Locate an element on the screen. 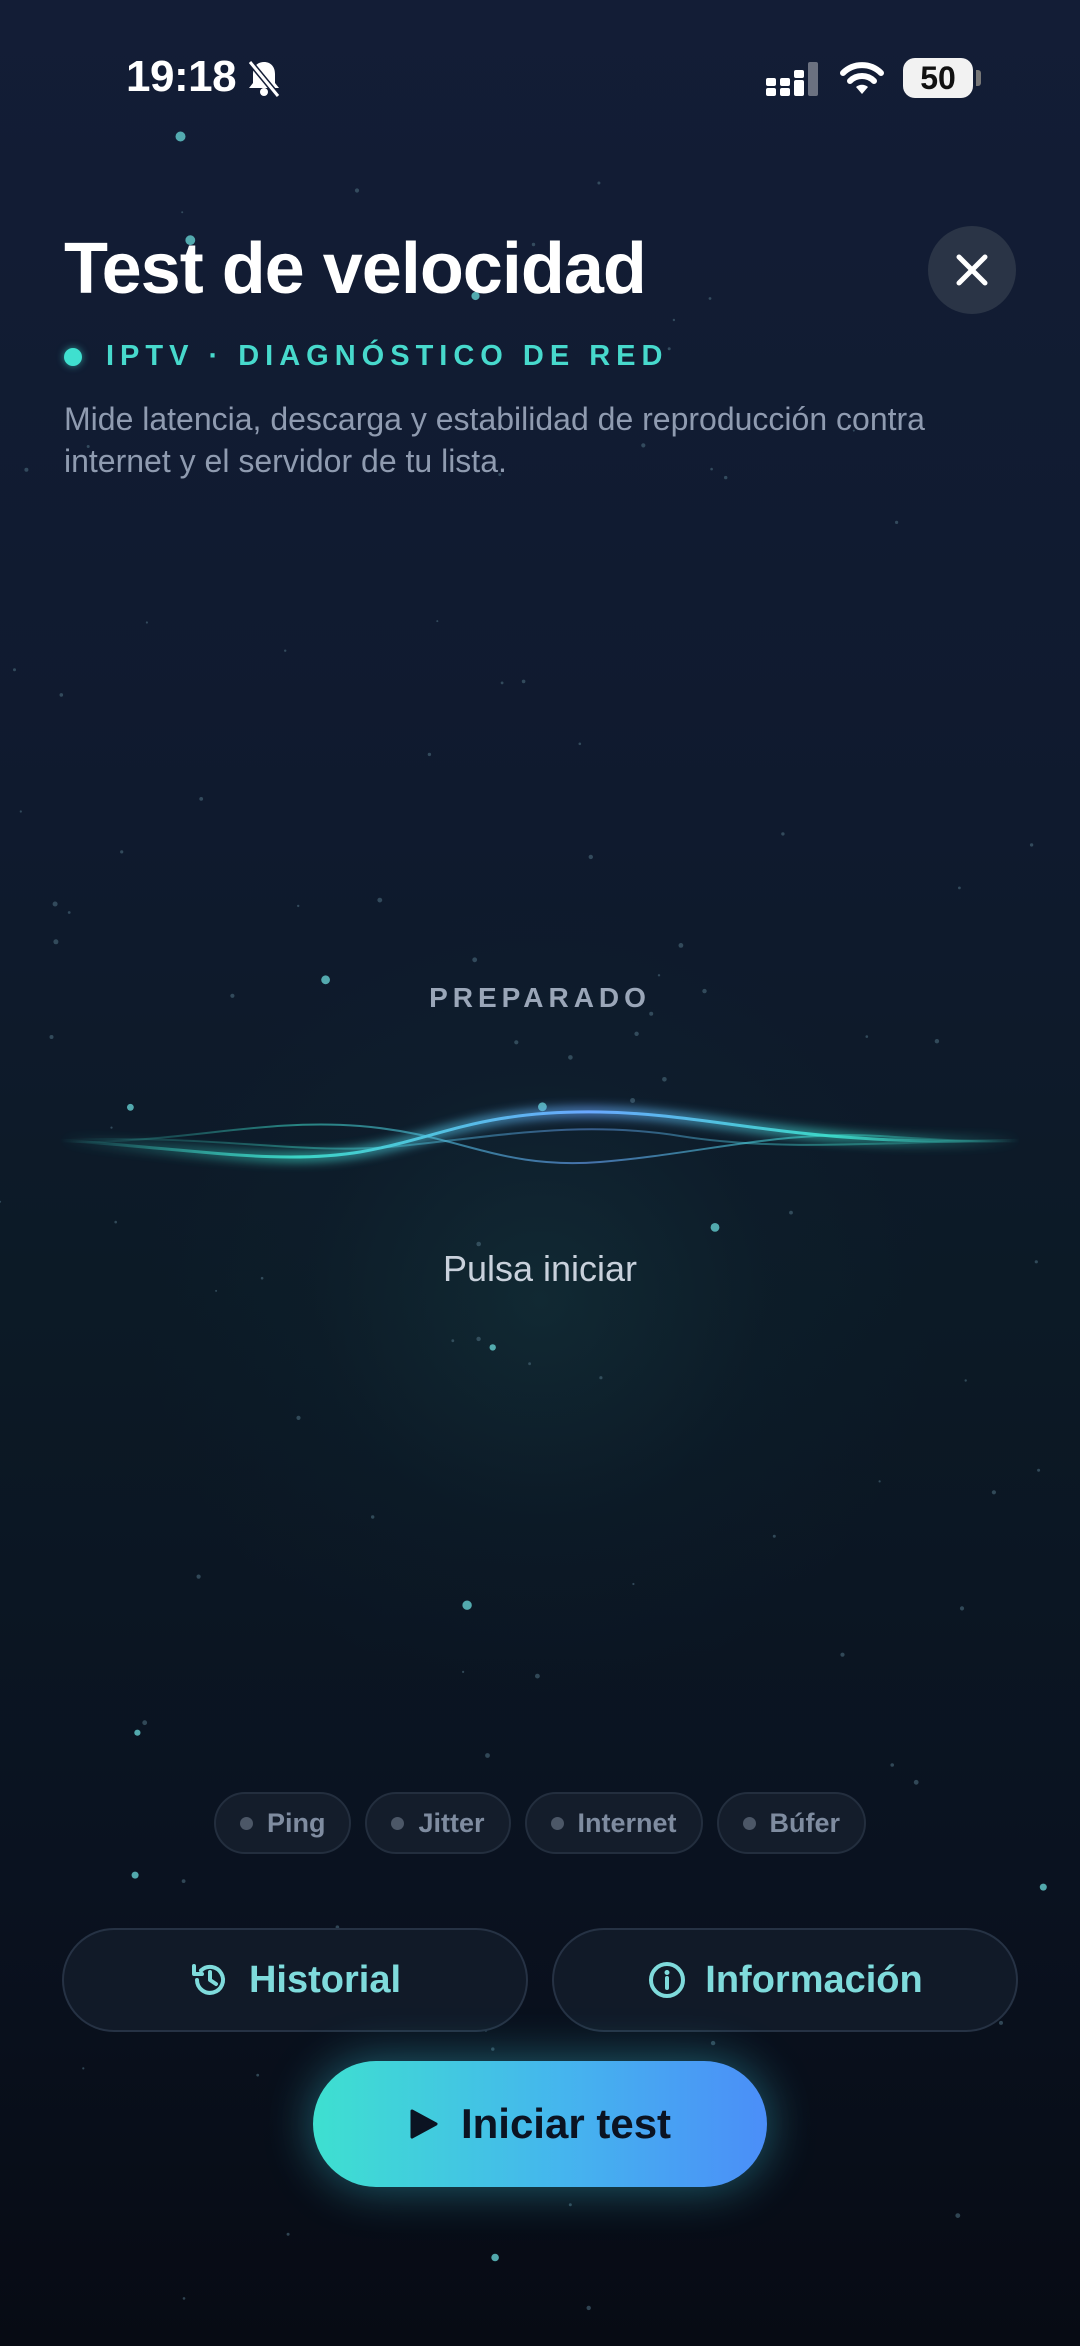 This screenshot has height=2346, width=1080. history-button: Historial is located at coordinates (295, 1980).